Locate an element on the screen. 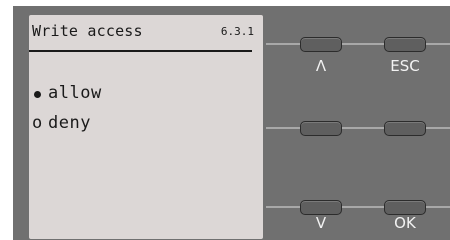 The height and width of the screenshot is (240, 450). selected-bullet-icon is located at coordinates (40, 93).